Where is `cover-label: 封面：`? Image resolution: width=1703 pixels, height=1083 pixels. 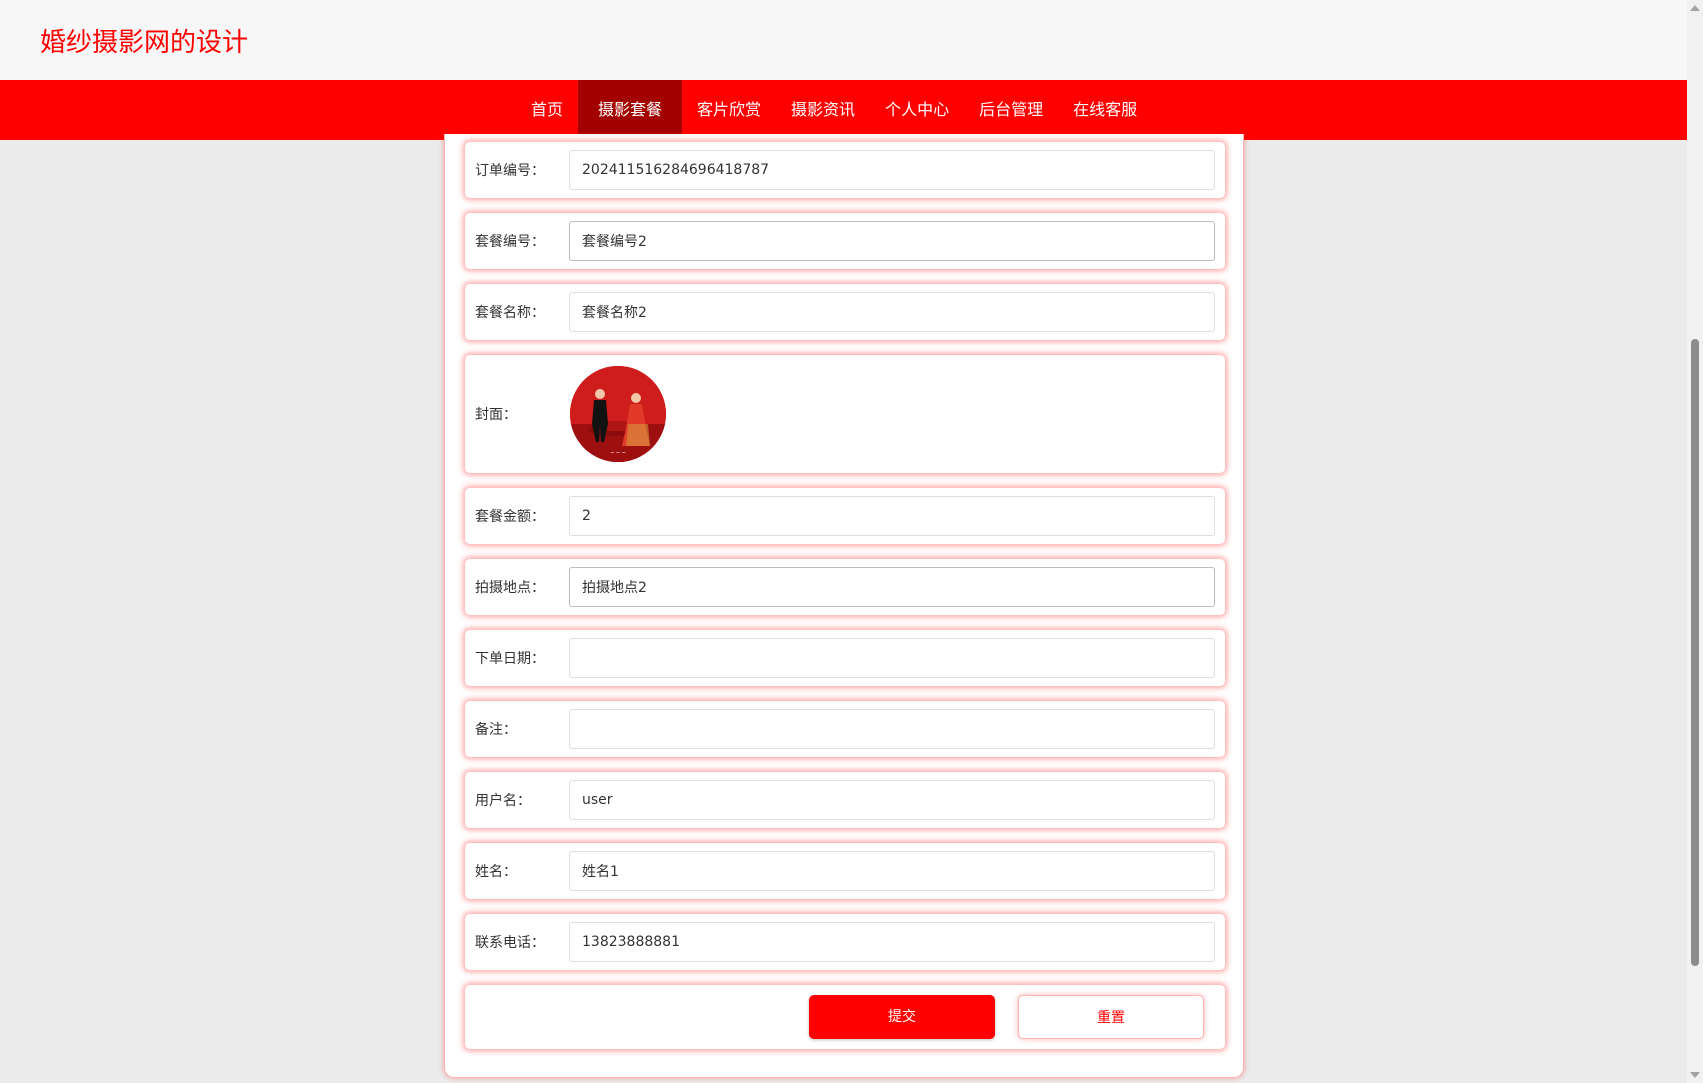
cover-label: 封面： is located at coordinates (496, 415).